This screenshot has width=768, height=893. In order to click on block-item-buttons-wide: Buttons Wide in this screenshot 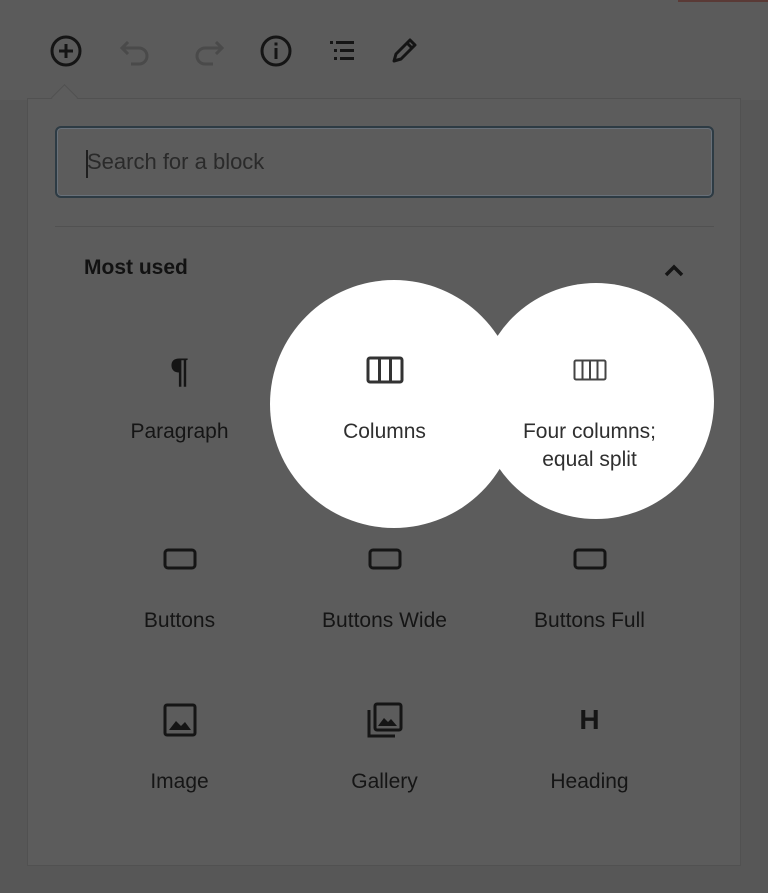, I will do `click(384, 612)`.